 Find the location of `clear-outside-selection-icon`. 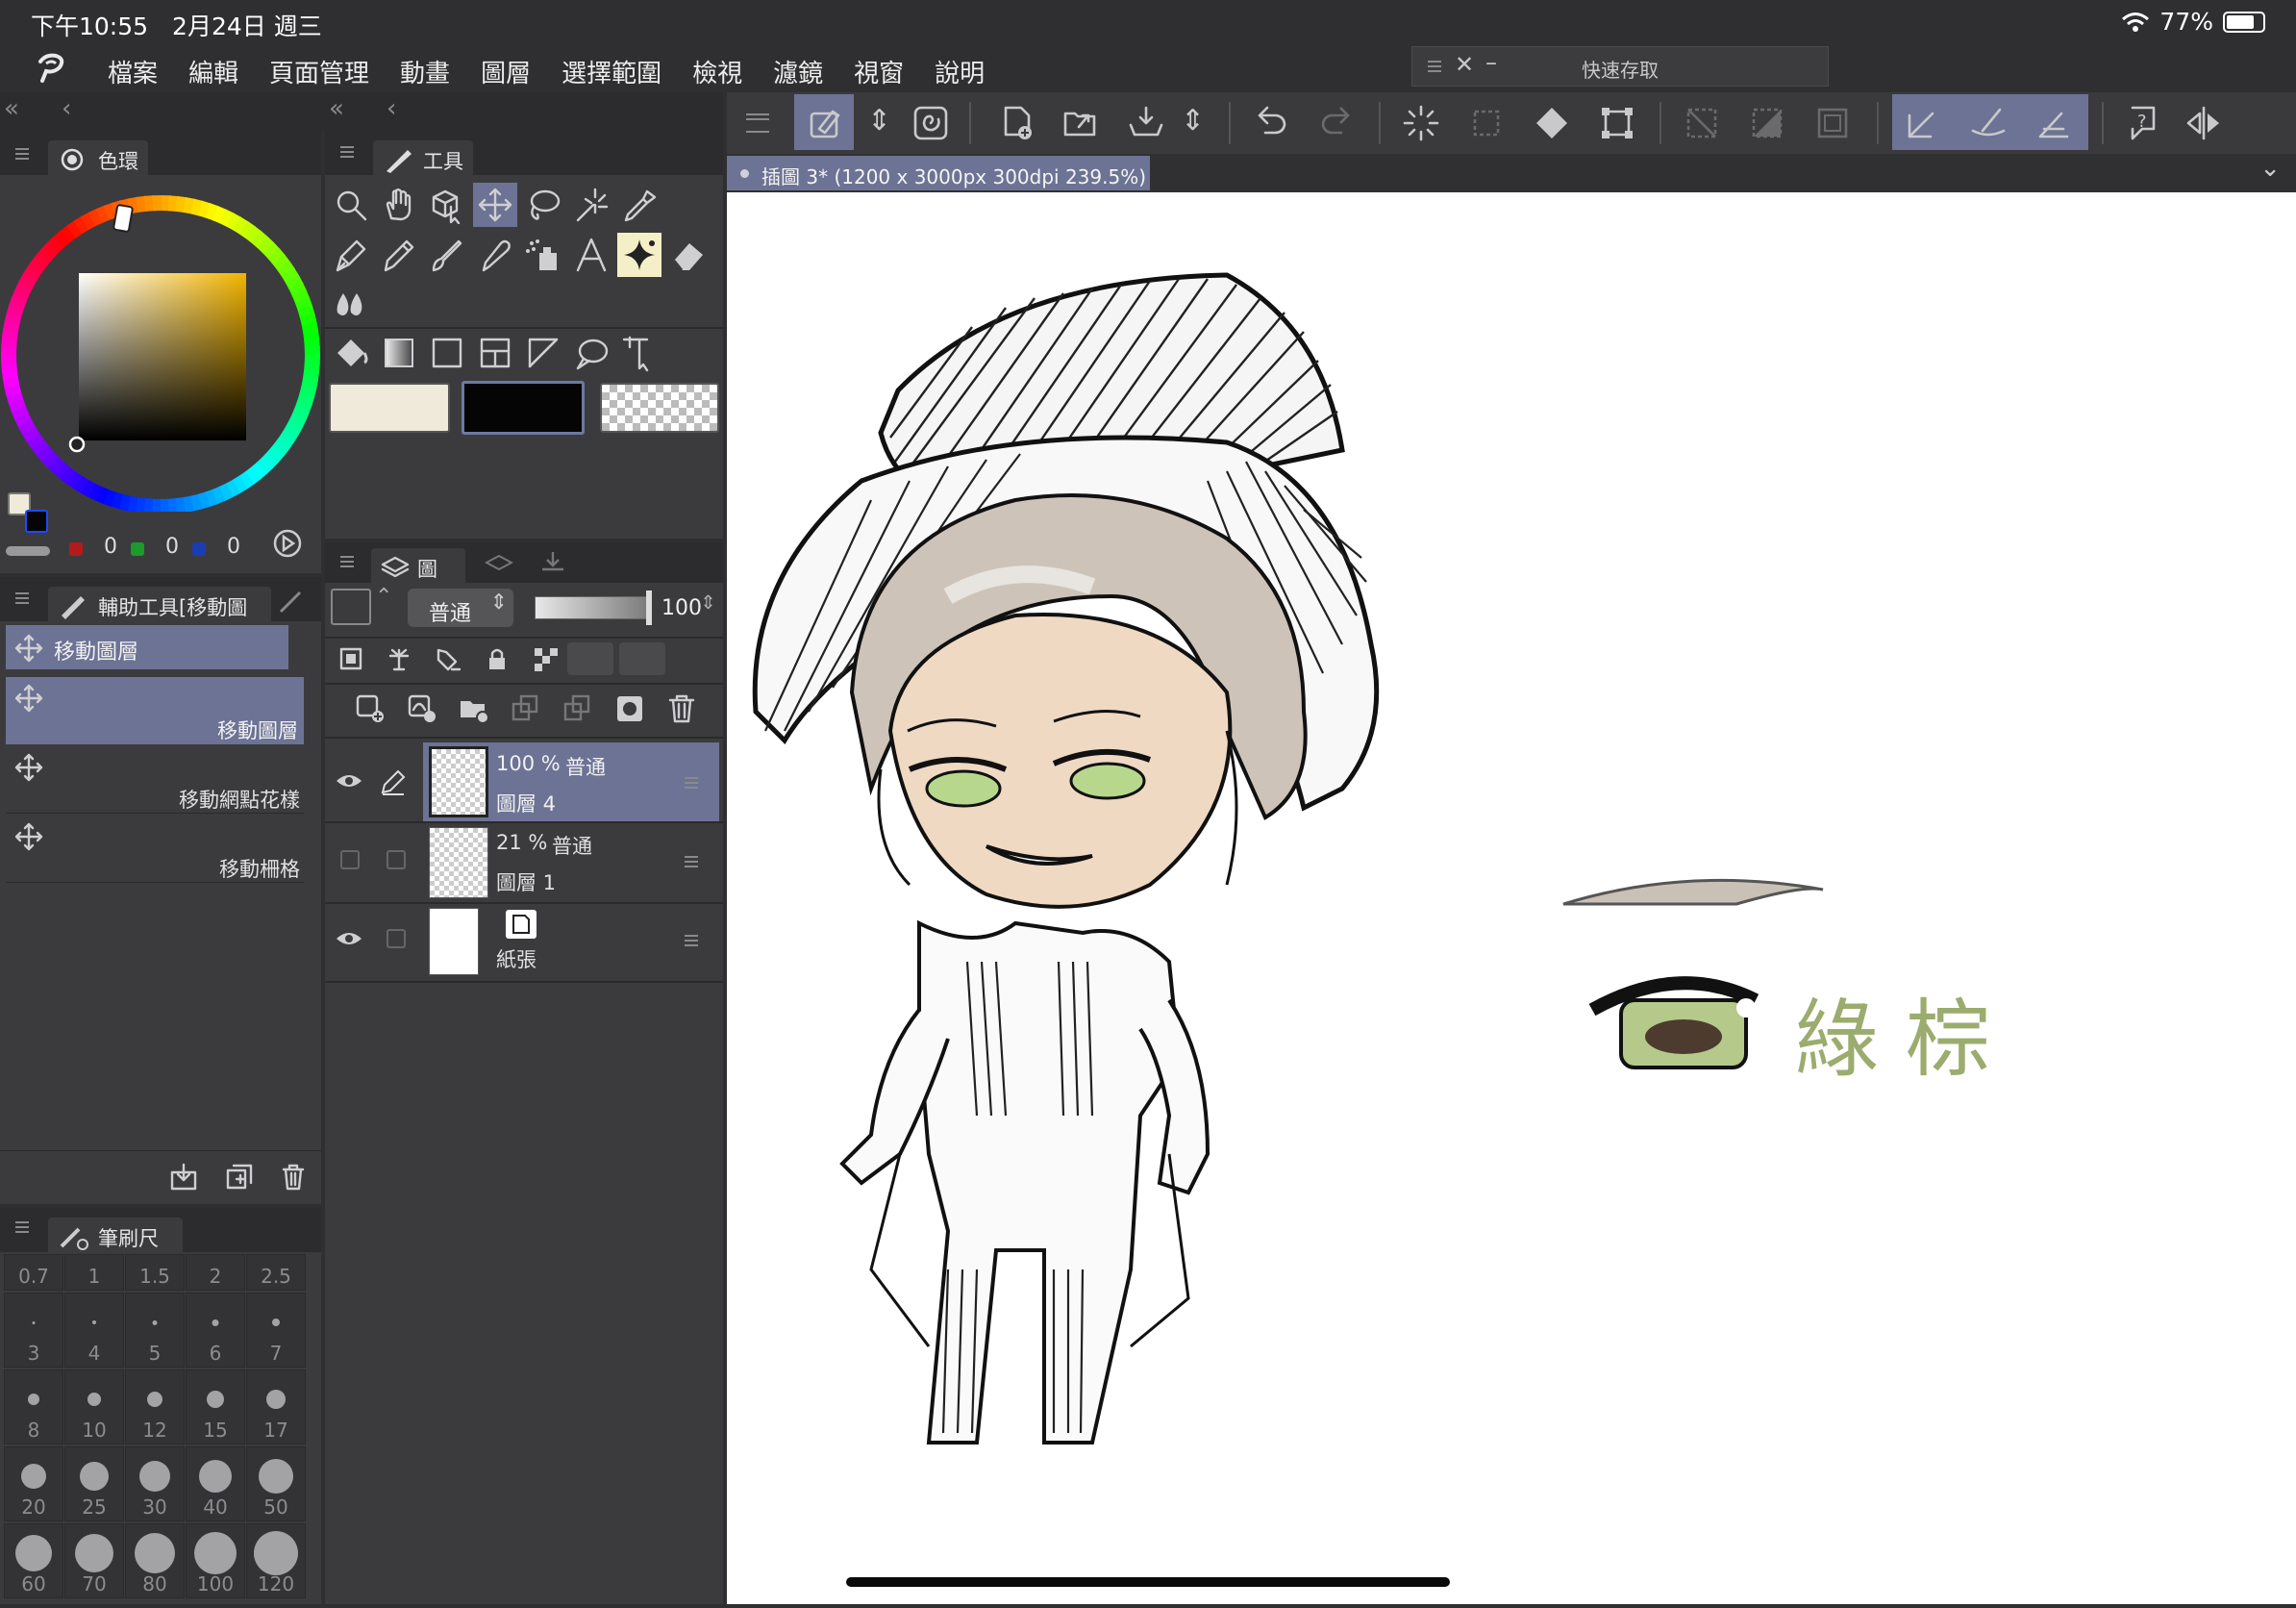

clear-outside-selection-icon is located at coordinates (1486, 123).